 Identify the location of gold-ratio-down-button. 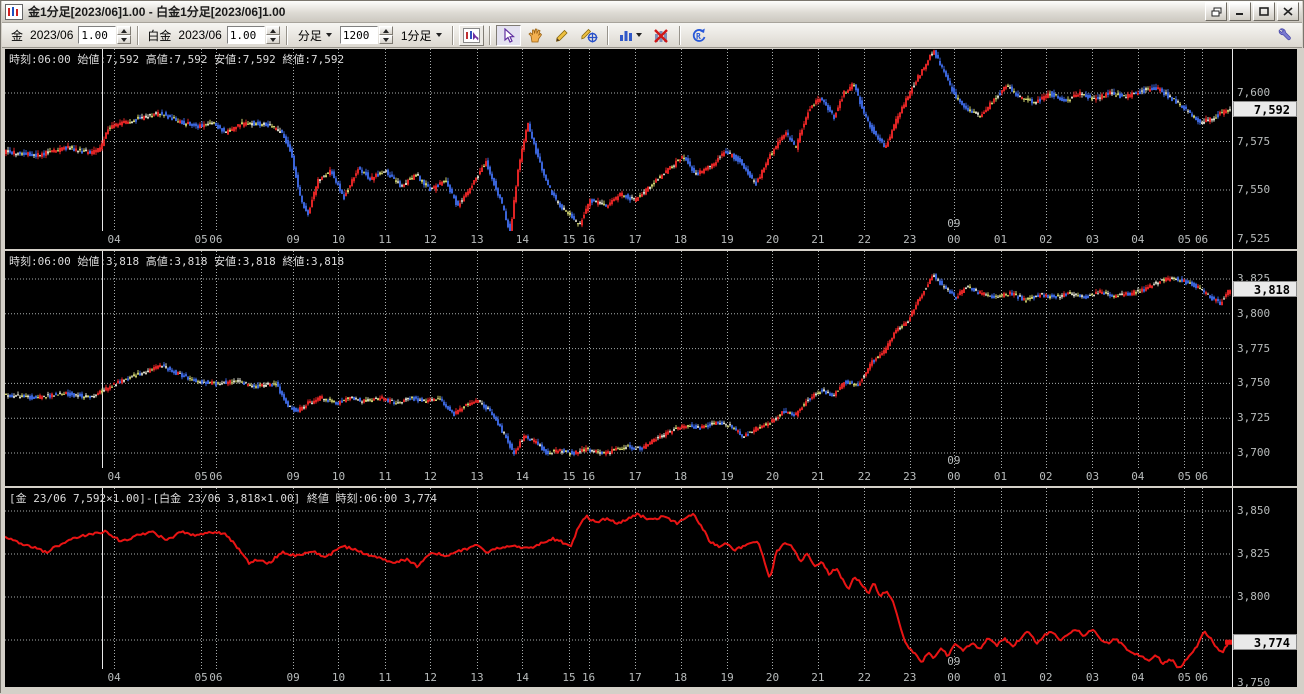
(124, 39).